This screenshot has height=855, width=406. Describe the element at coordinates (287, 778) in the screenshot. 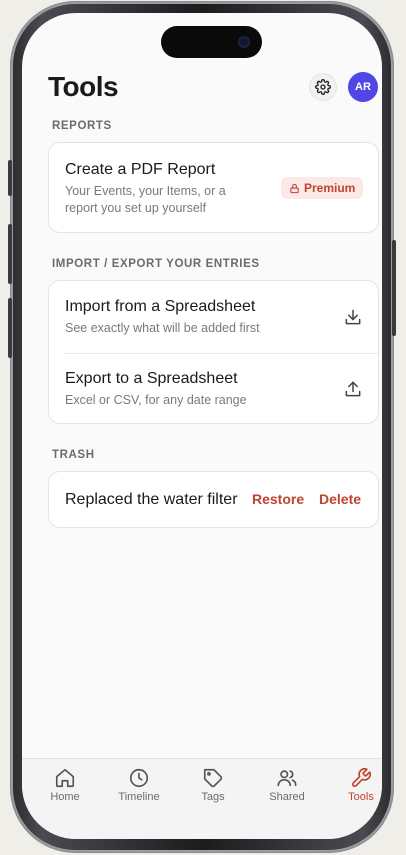

I see `users-icon` at that location.